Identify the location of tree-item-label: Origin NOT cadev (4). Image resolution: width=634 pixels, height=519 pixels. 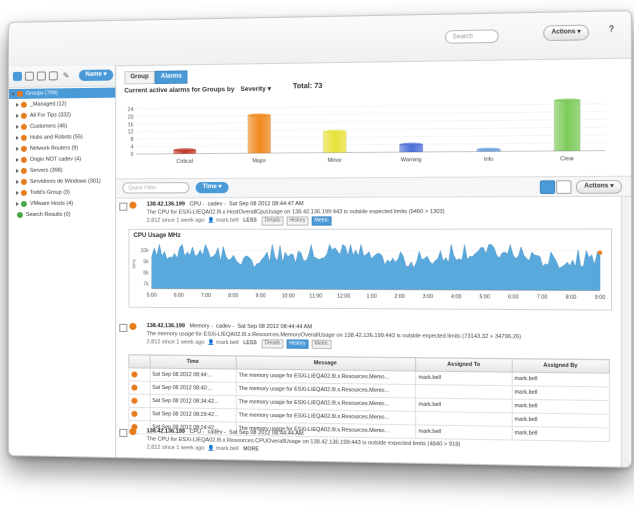
(55, 159).